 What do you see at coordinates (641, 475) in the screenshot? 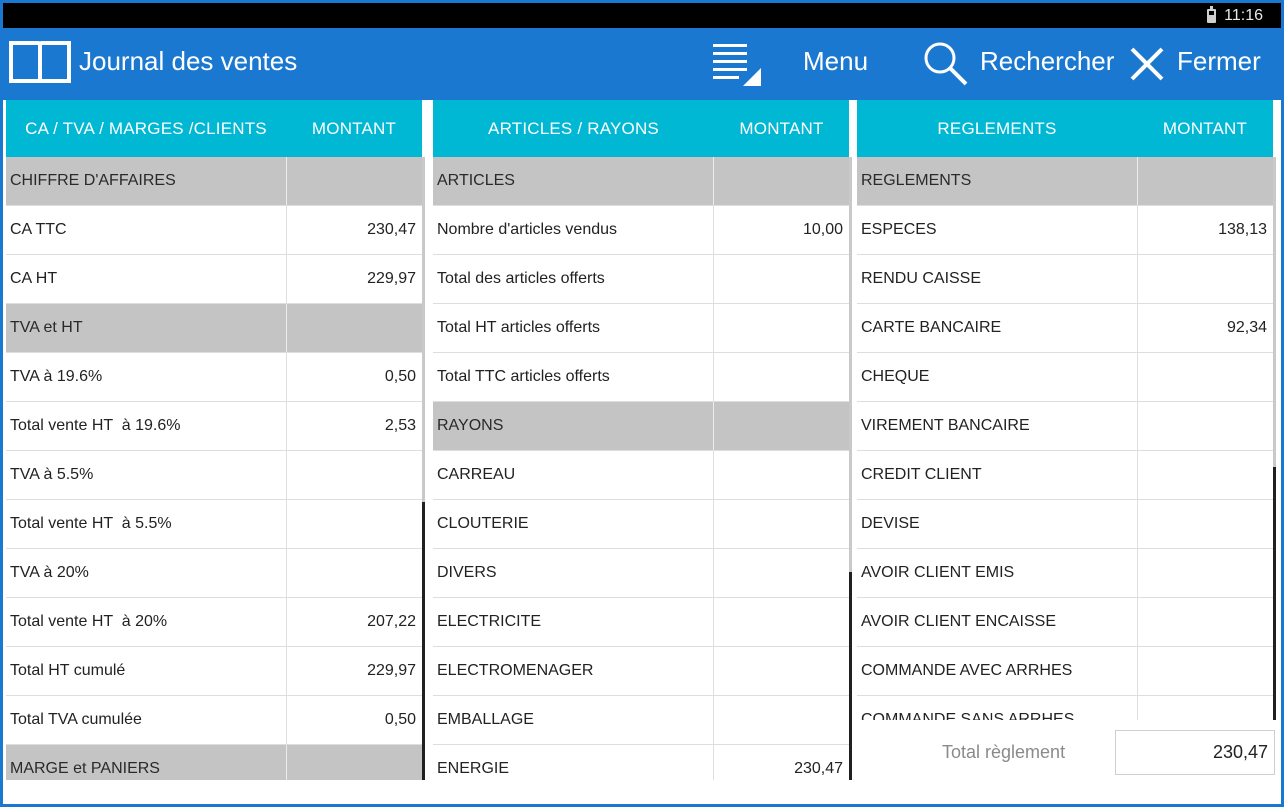
I see `table-row: CARREAU` at bounding box center [641, 475].